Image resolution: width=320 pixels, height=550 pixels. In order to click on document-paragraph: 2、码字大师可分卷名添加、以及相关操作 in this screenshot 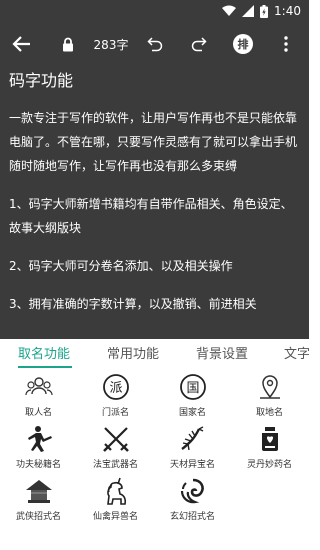, I will do `click(121, 266)`.